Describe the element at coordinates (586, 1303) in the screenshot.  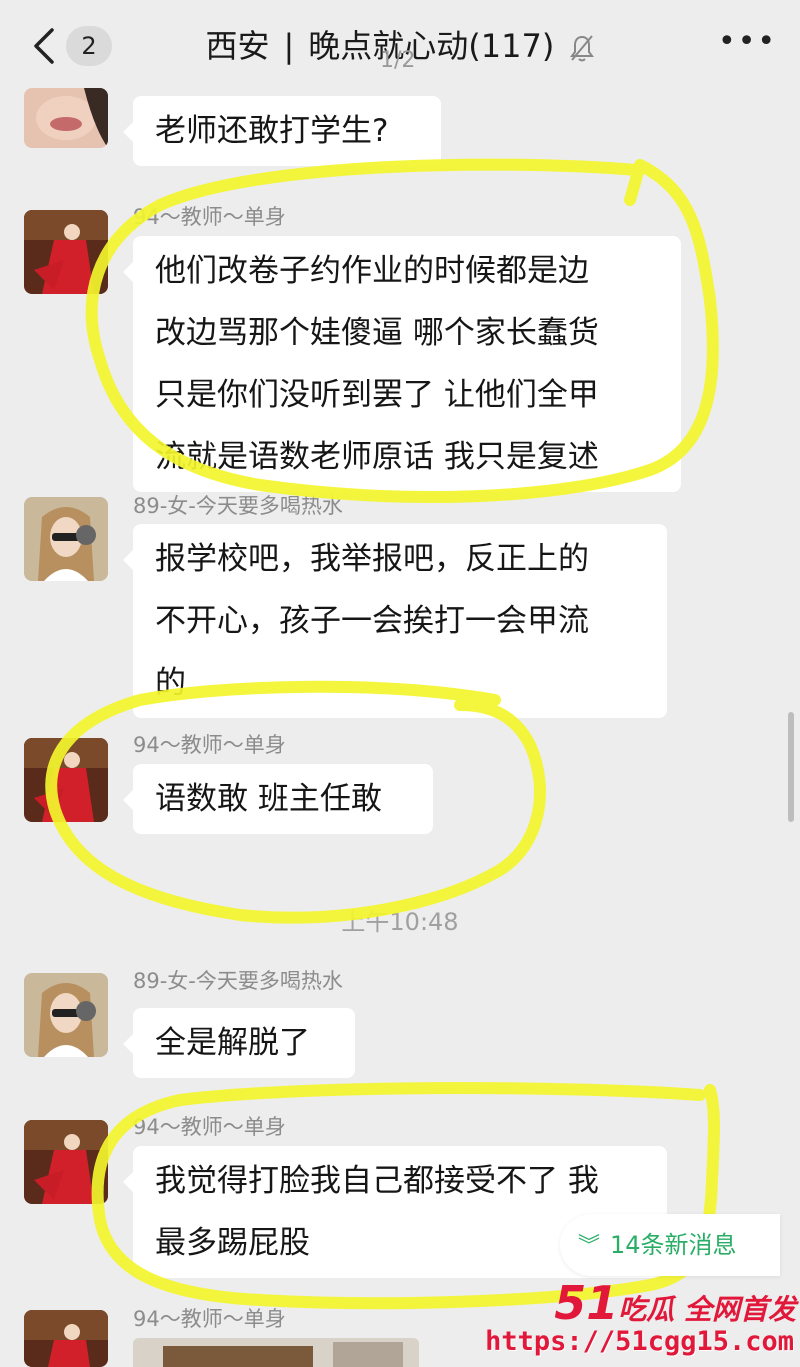
I see `watermark-brand-number: 51` at that location.